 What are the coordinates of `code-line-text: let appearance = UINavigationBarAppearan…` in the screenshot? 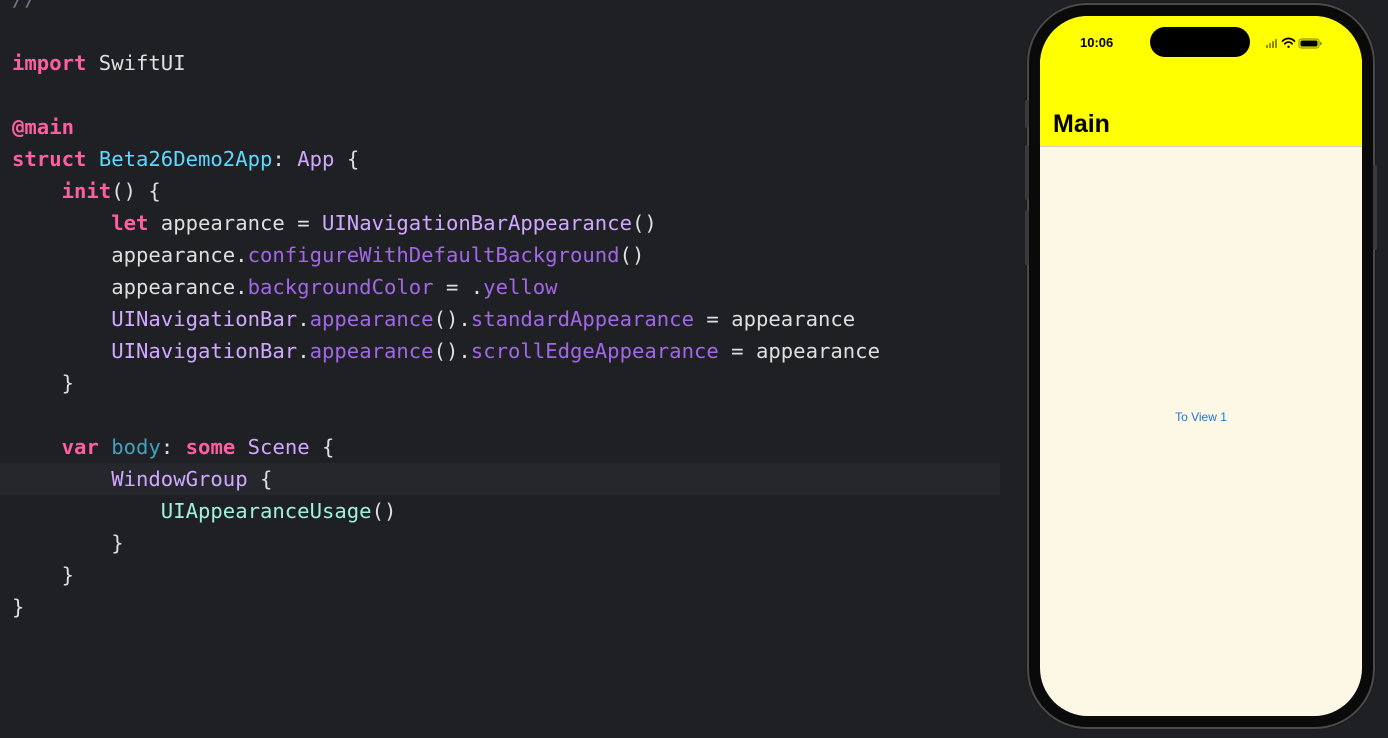 It's located at (334, 223).